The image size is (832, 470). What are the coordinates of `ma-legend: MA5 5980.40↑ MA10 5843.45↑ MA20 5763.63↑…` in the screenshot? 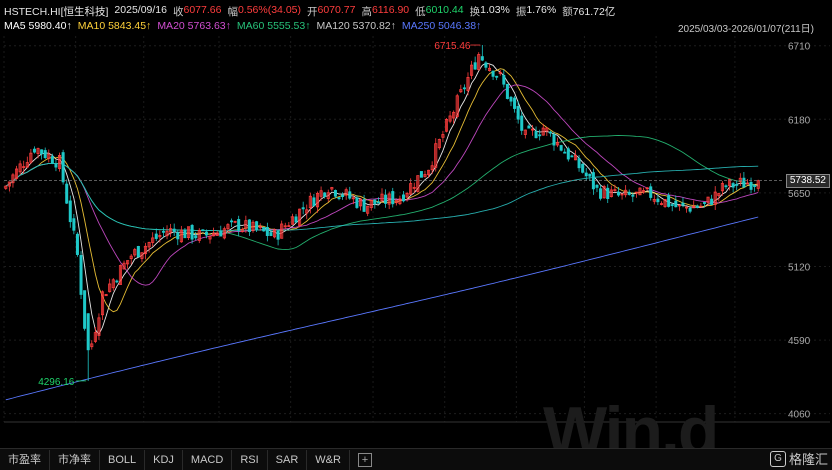 It's located at (245, 27).